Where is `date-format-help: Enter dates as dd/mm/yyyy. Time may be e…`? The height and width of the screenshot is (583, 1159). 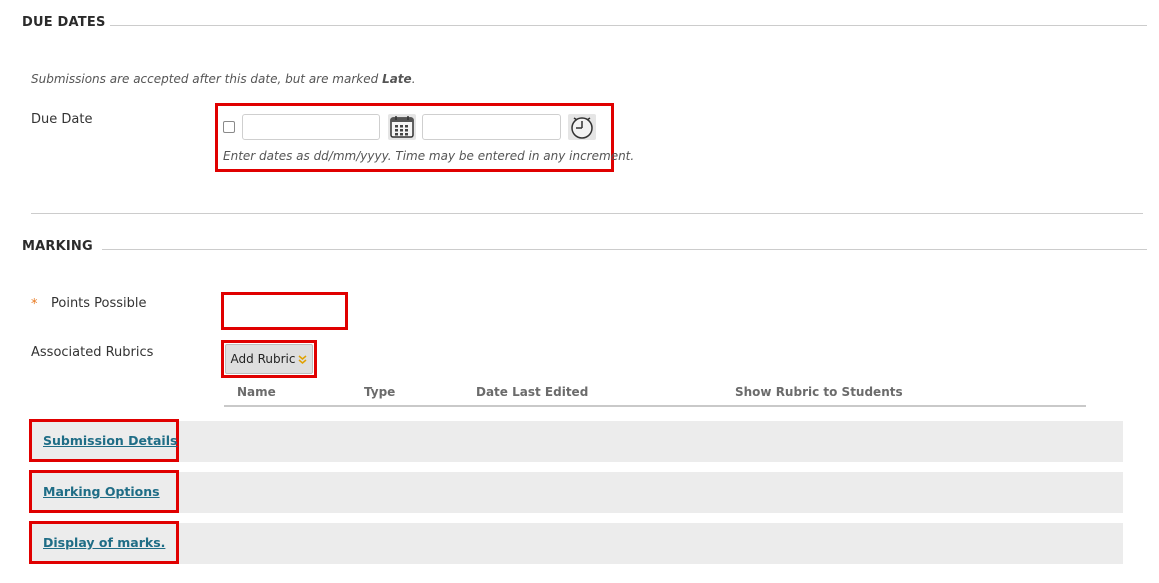
date-format-help: Enter dates as dd/mm/yyyy. Time may be e… is located at coordinates (429, 156).